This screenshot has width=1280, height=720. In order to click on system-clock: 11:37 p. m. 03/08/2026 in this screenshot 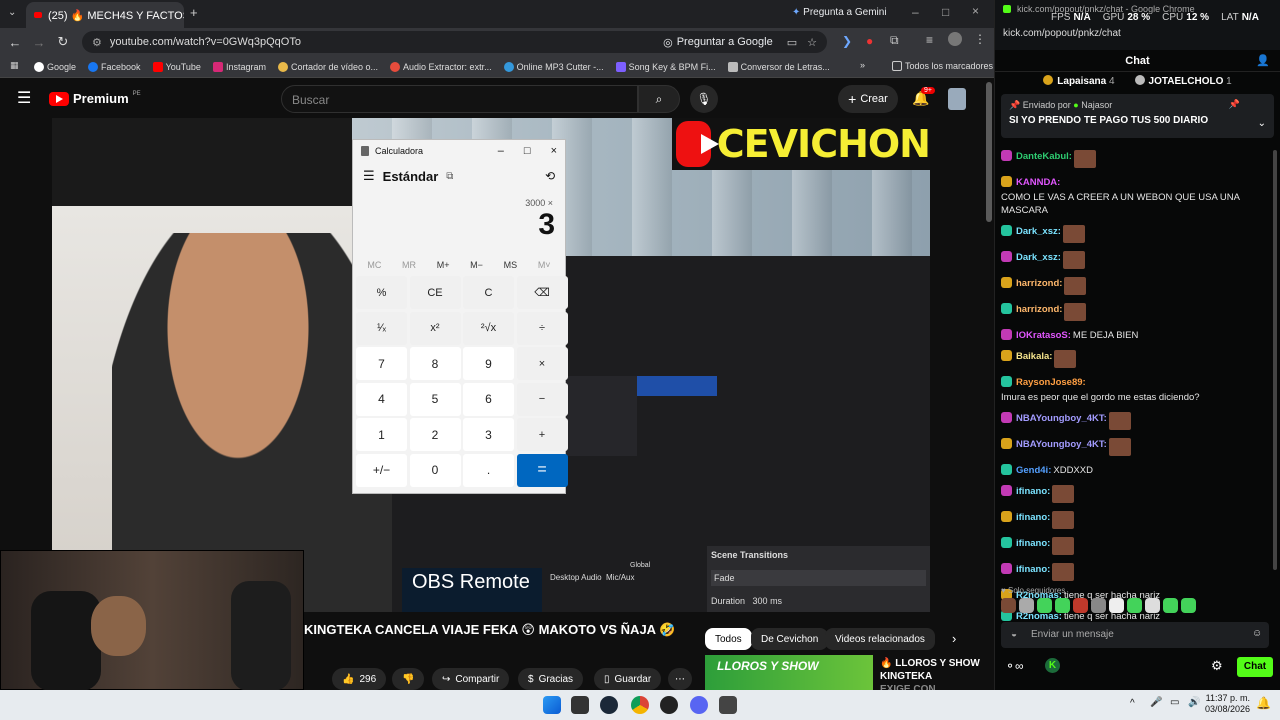, I will do `click(1227, 704)`.